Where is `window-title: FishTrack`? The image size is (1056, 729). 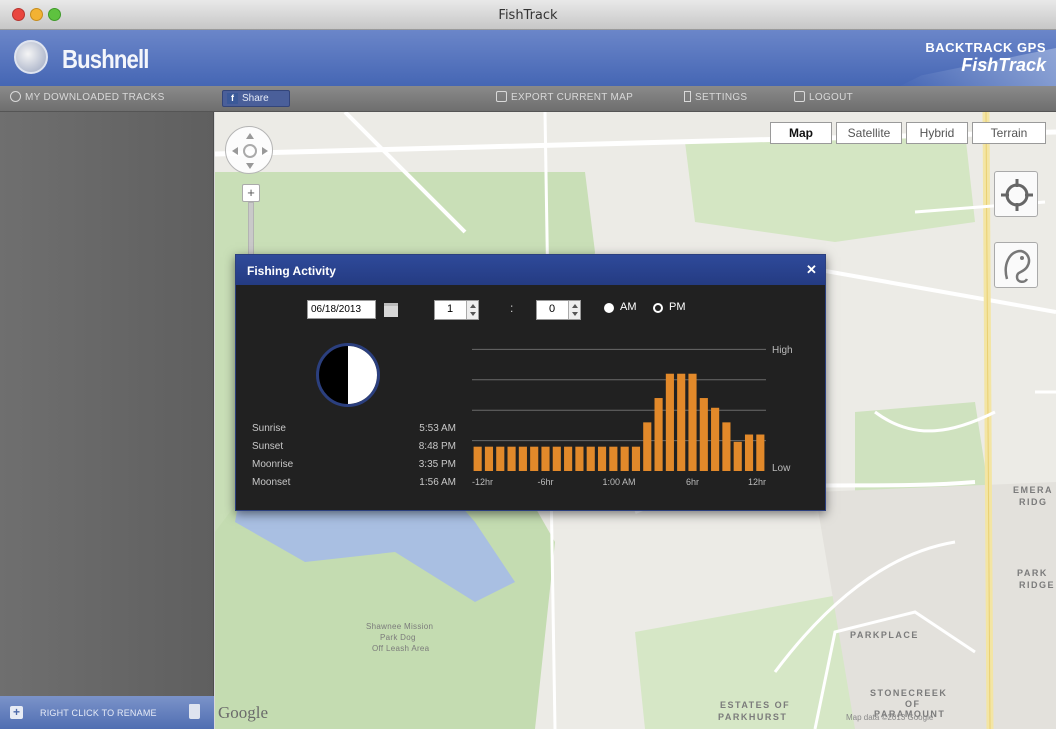
window-title: FishTrack is located at coordinates (528, 15).